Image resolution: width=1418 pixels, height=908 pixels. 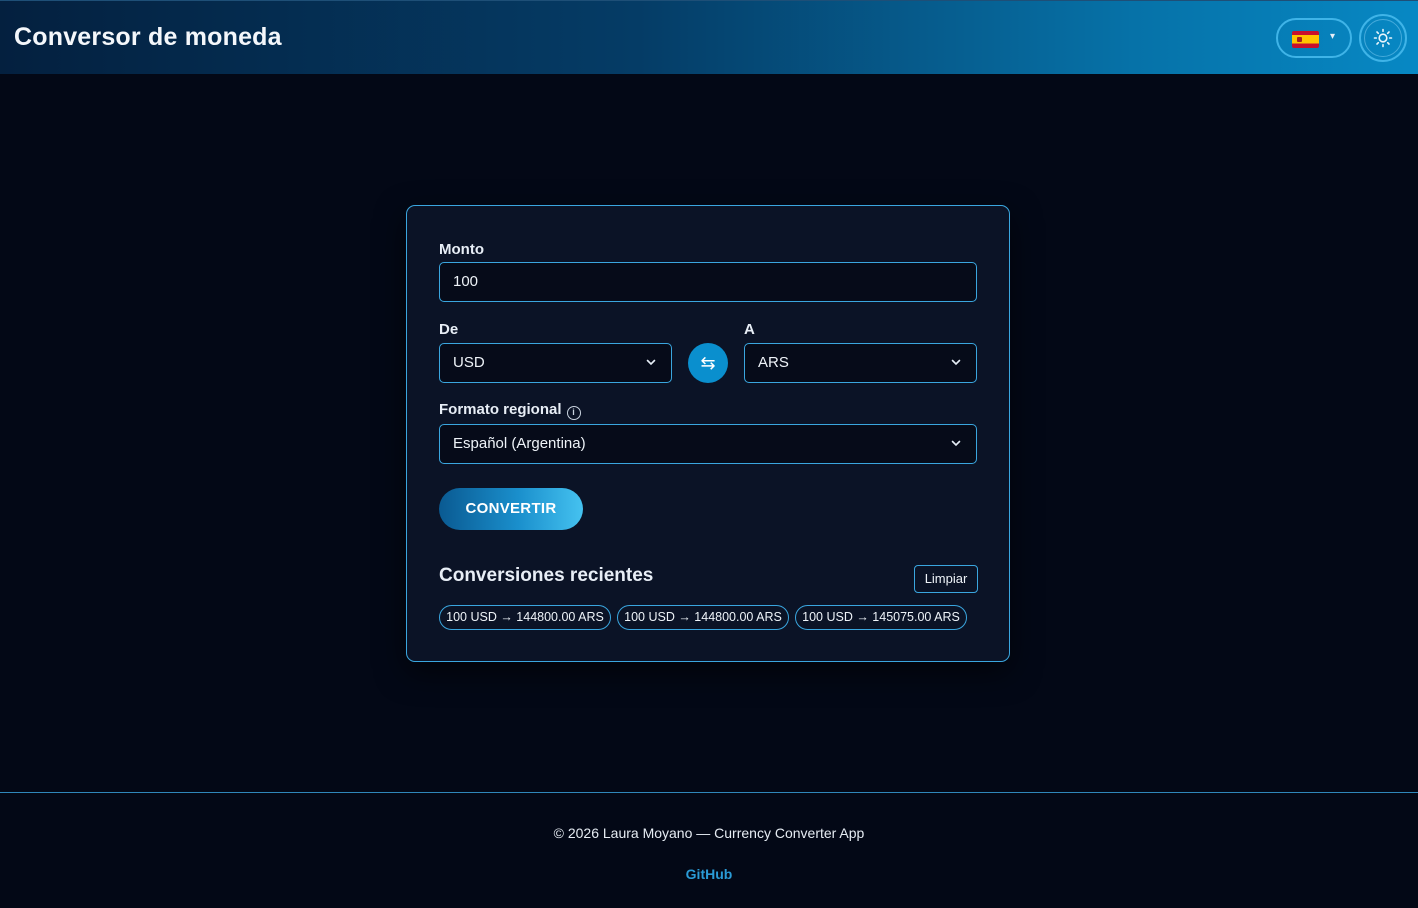 What do you see at coordinates (860, 363) in the screenshot?
I see `to-currency-select: ARS` at bounding box center [860, 363].